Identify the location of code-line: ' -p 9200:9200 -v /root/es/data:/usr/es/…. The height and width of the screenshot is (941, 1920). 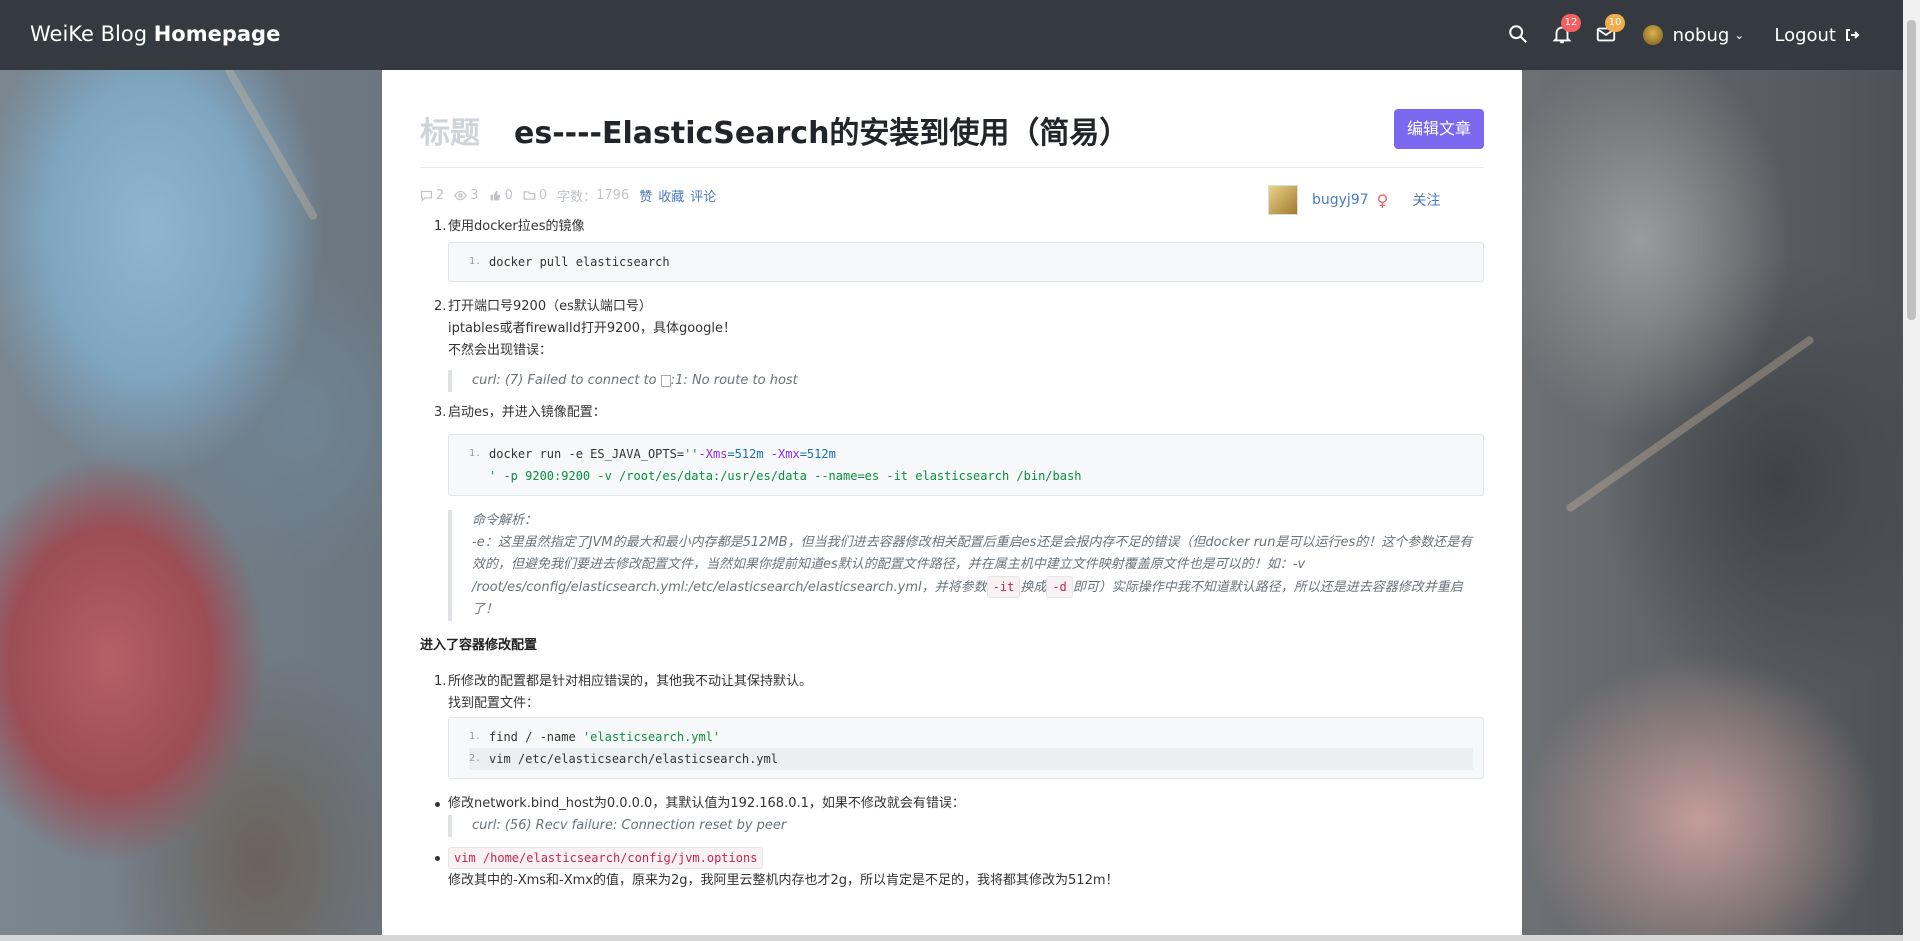
(785, 476).